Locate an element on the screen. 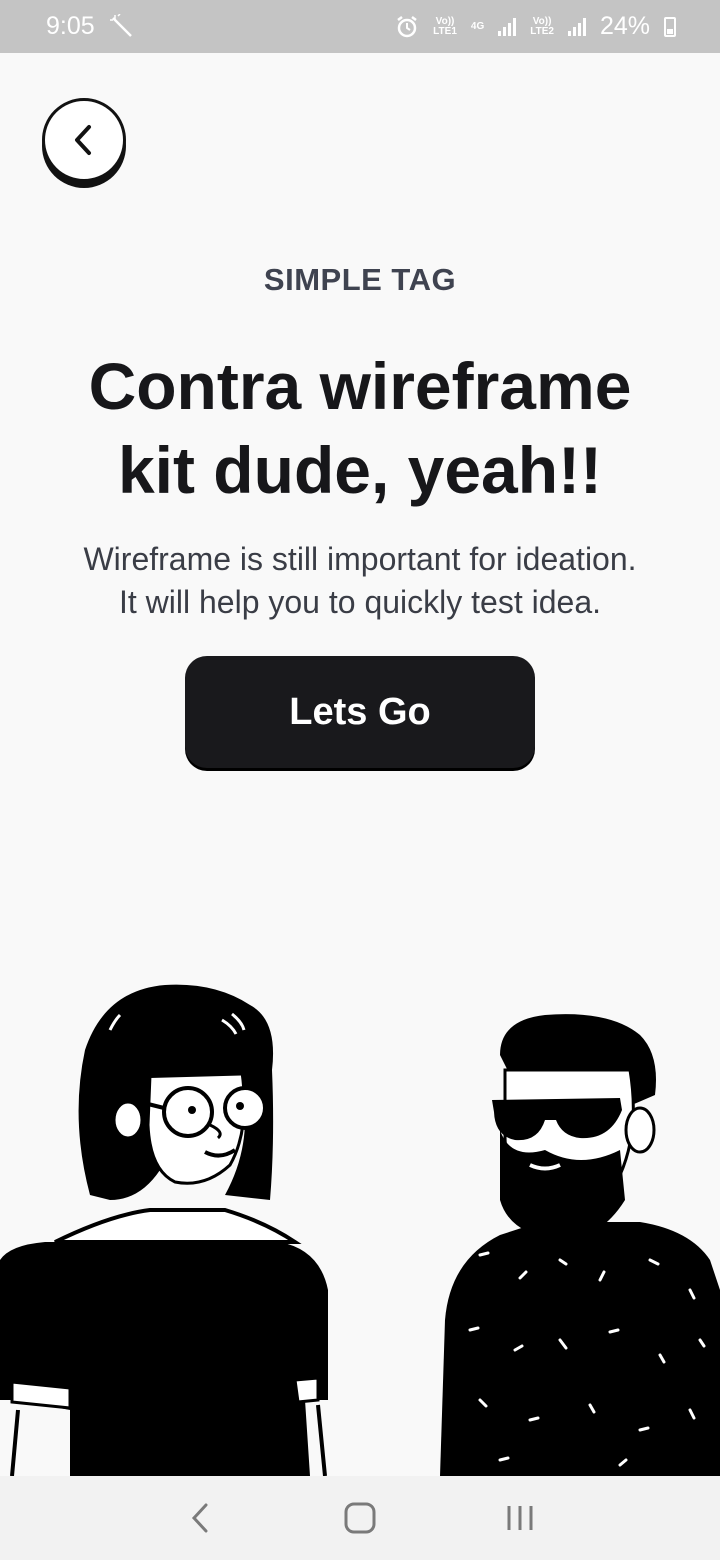  navigation-bar is located at coordinates (360, 1518).